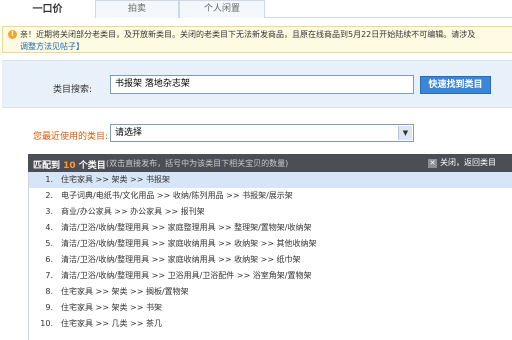 This screenshot has width=512, height=340. I want to click on category-tabs: 一口价 拍卖 个人闲置, so click(256, 9).